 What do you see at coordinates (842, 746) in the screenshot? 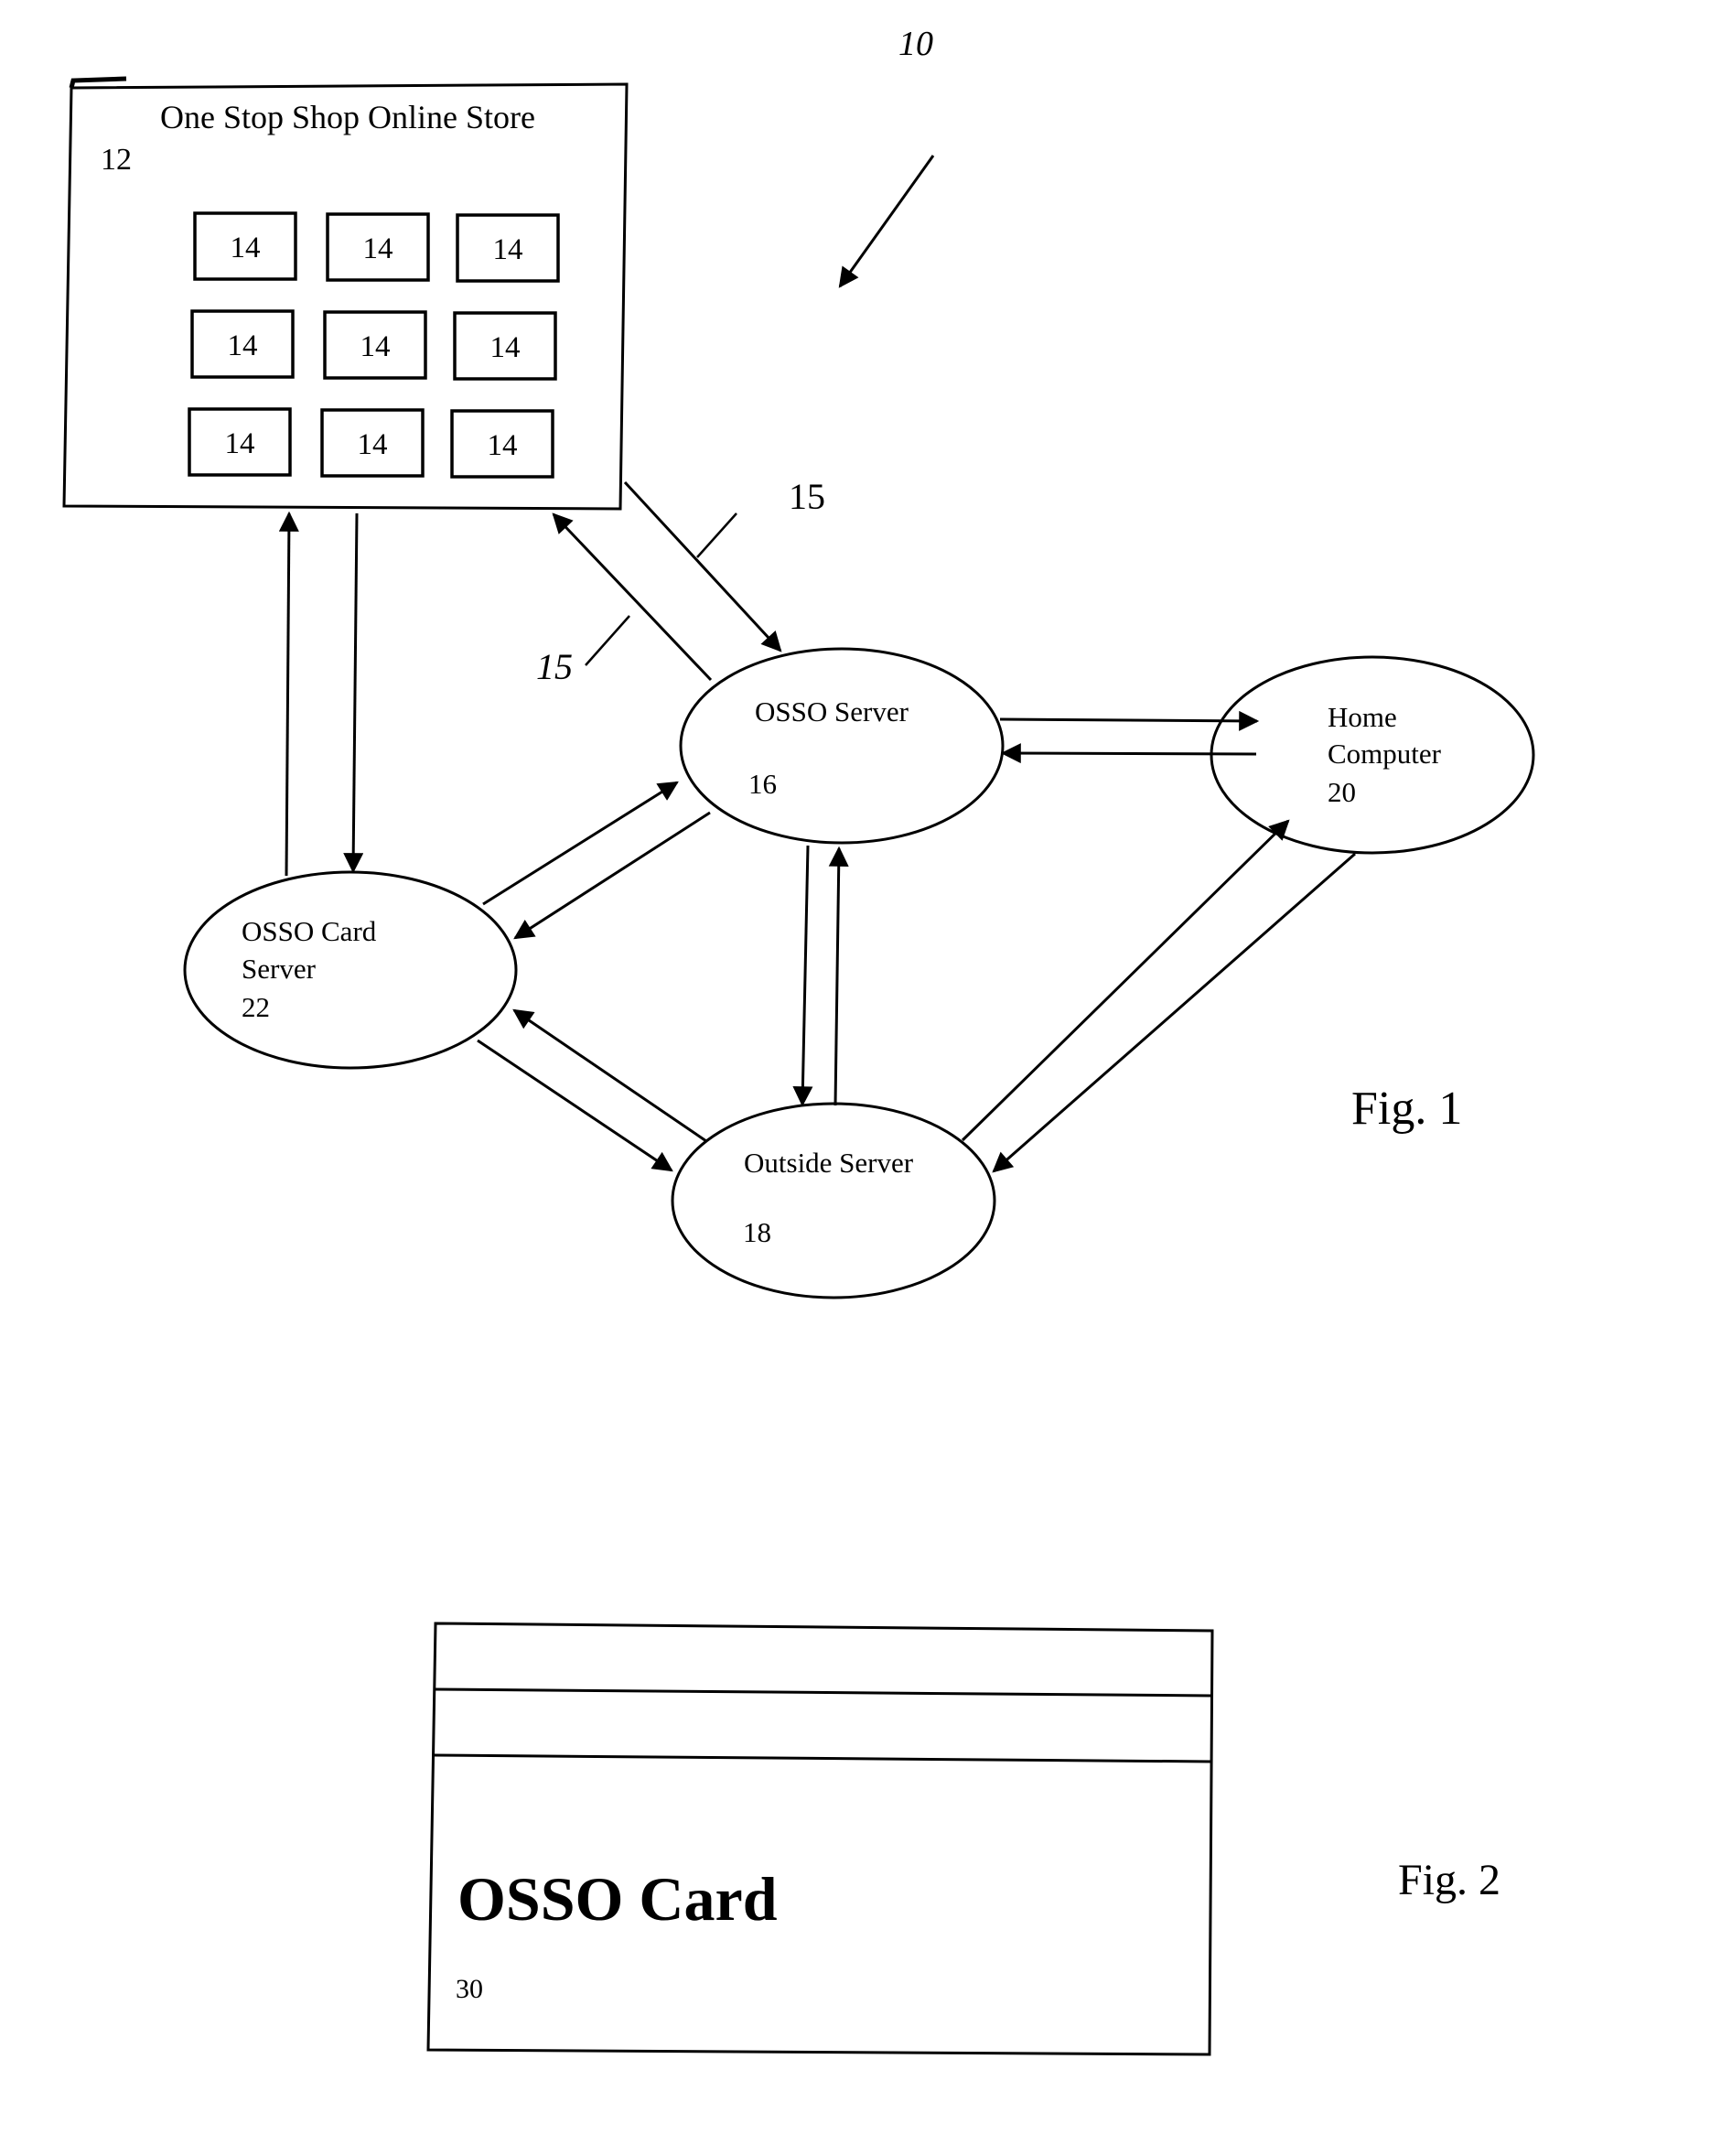
I see `osso-server-node: OSSO Server 16` at bounding box center [842, 746].